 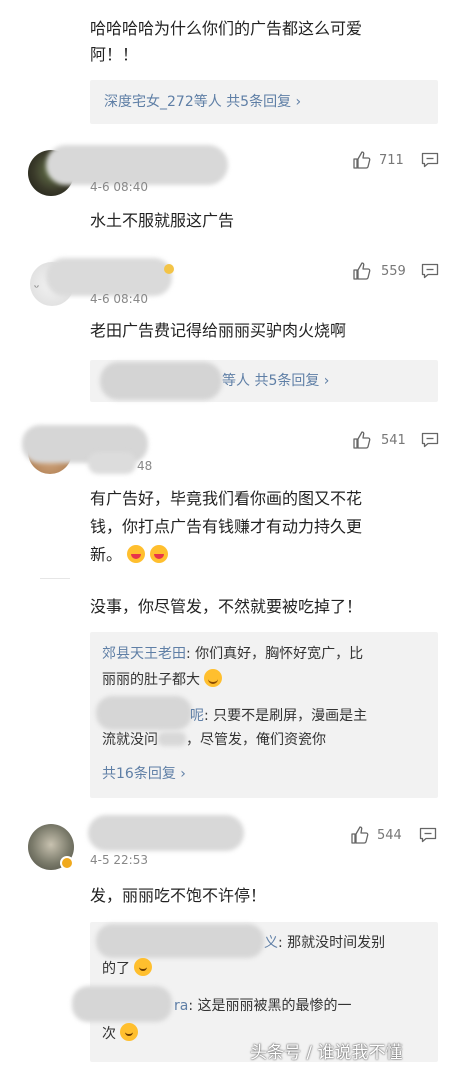 What do you see at coordinates (109, 1034) in the screenshot?
I see `reply-text: 次` at bounding box center [109, 1034].